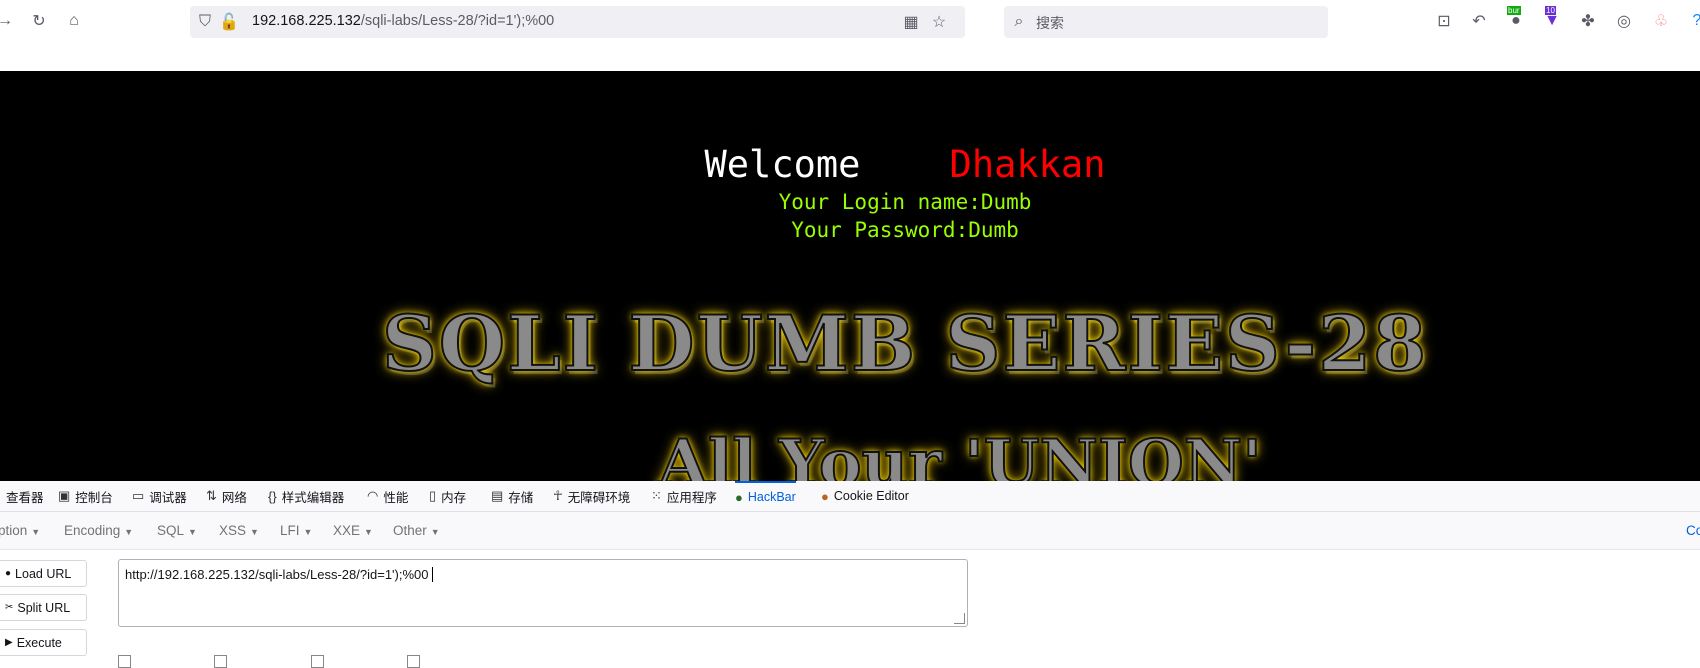  Describe the element at coordinates (905, 164) in the screenshot. I see `welcome-heading: Welcome Dhakkan` at that location.